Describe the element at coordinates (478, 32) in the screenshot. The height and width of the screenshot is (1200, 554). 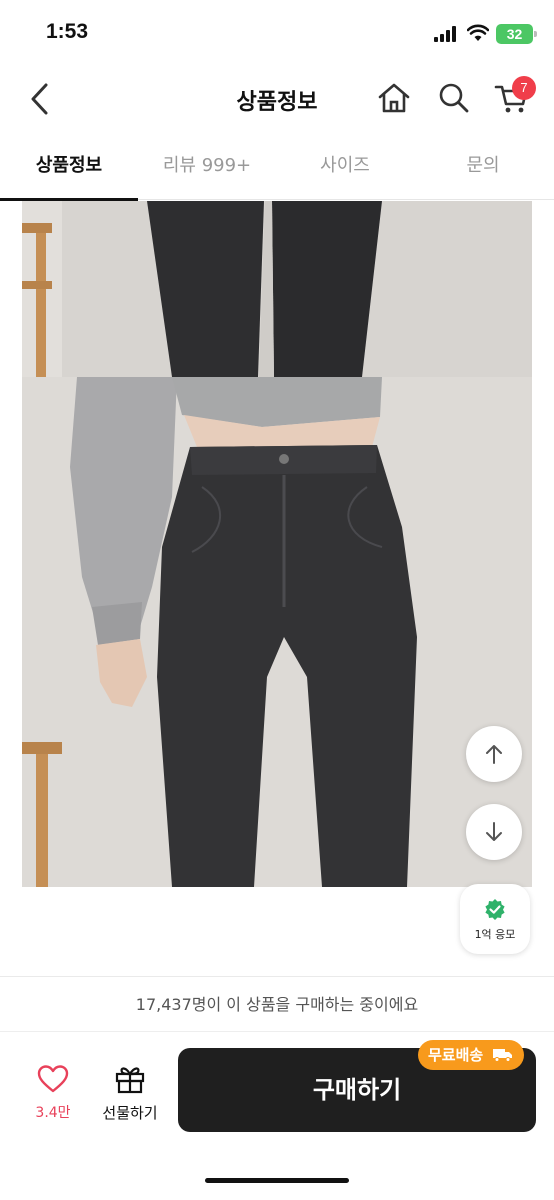
I see `wifi-icon` at that location.